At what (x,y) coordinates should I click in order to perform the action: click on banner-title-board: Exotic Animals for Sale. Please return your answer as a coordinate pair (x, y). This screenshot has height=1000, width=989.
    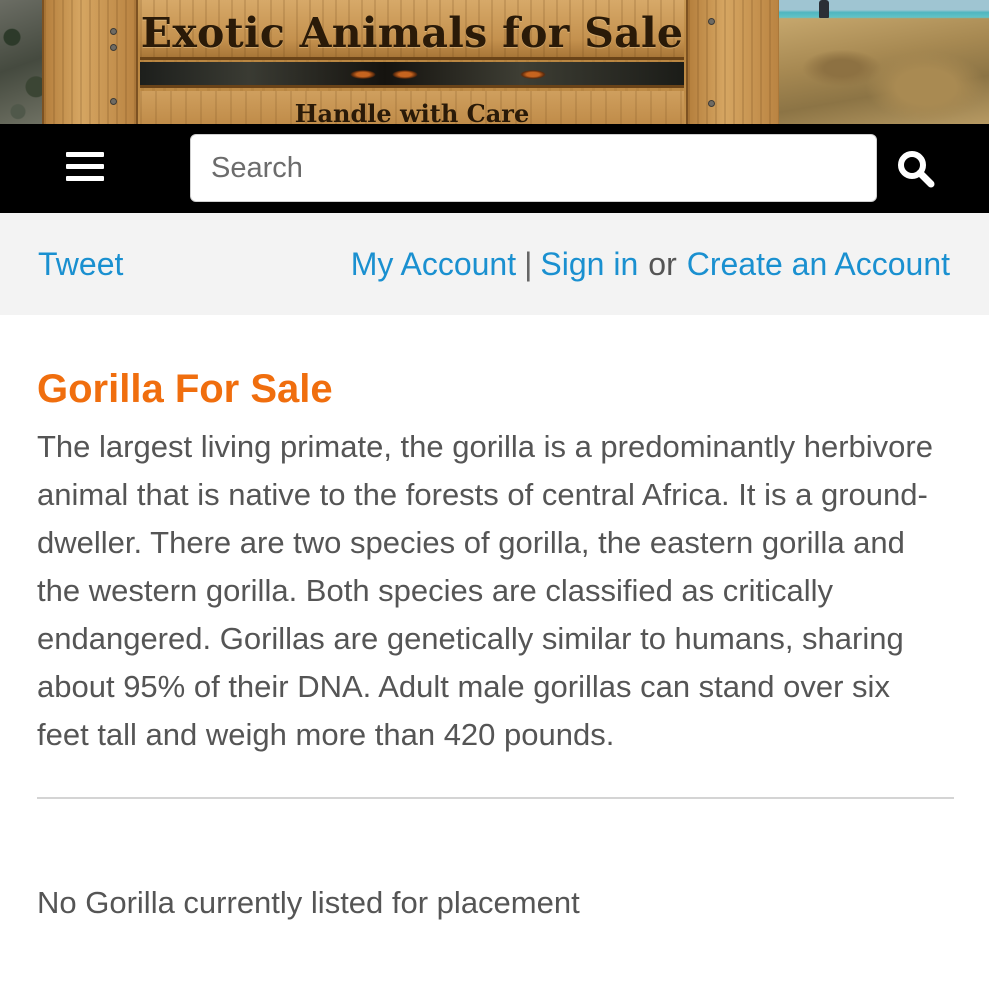
    Looking at the image, I should click on (412, 30).